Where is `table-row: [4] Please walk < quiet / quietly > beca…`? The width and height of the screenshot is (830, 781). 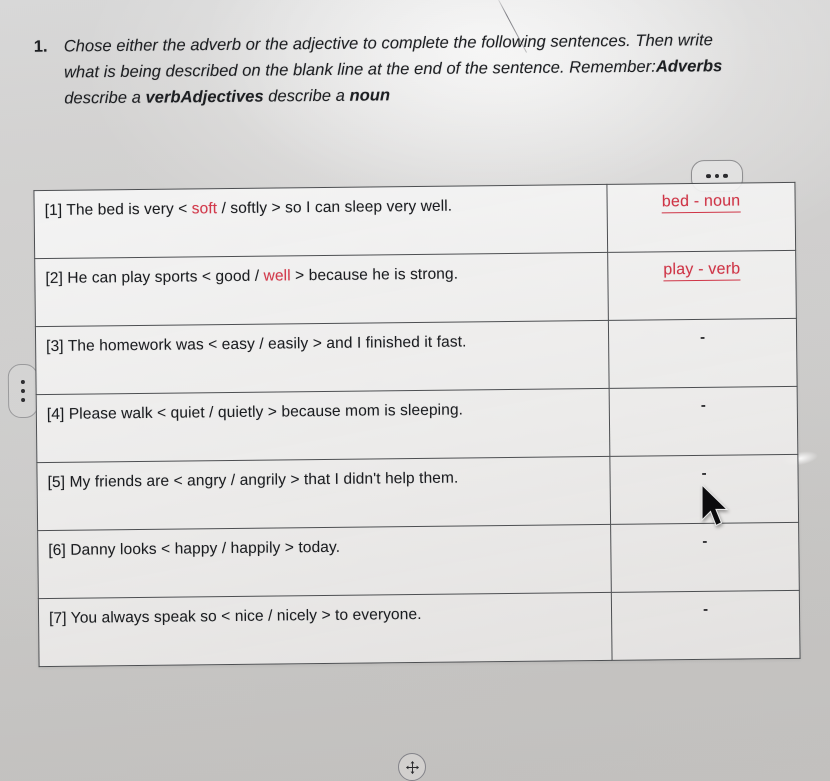
table-row: [4] Please walk < quiet / quietly > beca… is located at coordinates (417, 424).